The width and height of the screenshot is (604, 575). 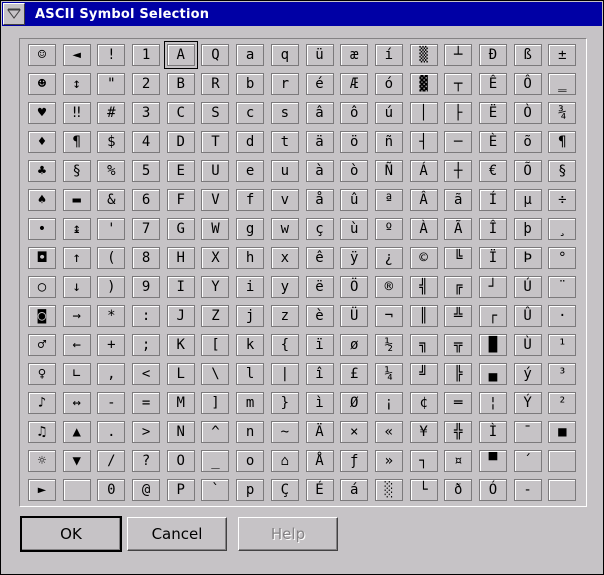 What do you see at coordinates (527, 142) in the screenshot?
I see `symbol-cell: õ` at bounding box center [527, 142].